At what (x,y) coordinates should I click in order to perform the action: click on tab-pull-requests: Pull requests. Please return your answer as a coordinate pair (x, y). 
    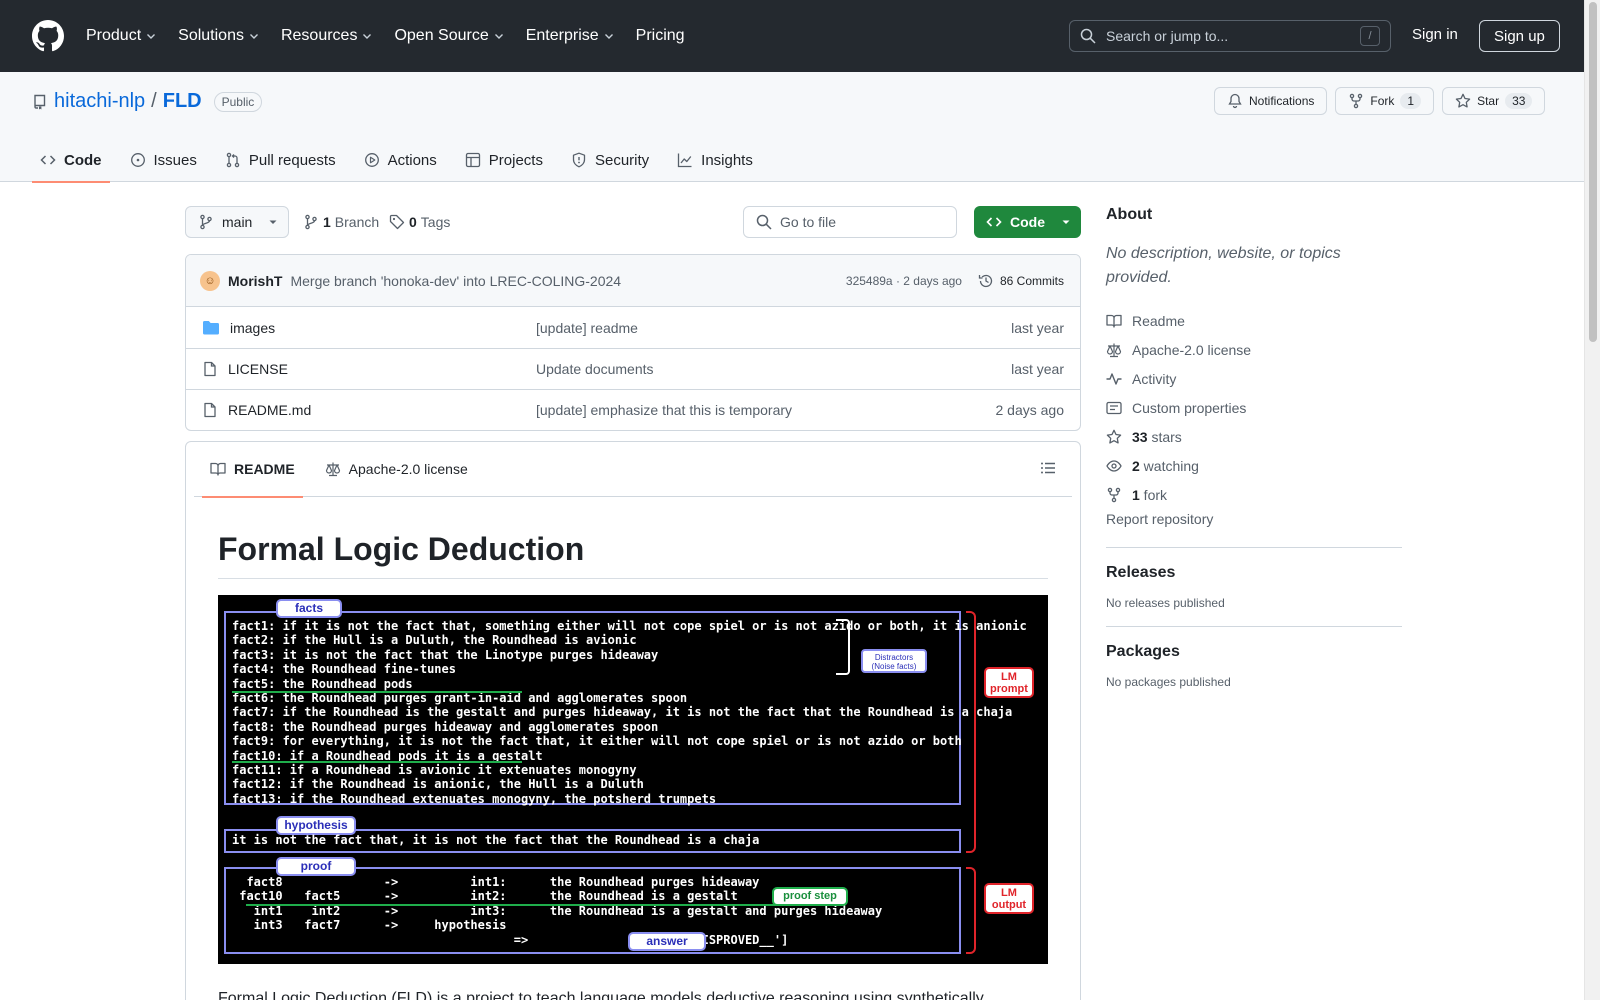
    Looking at the image, I should click on (280, 160).